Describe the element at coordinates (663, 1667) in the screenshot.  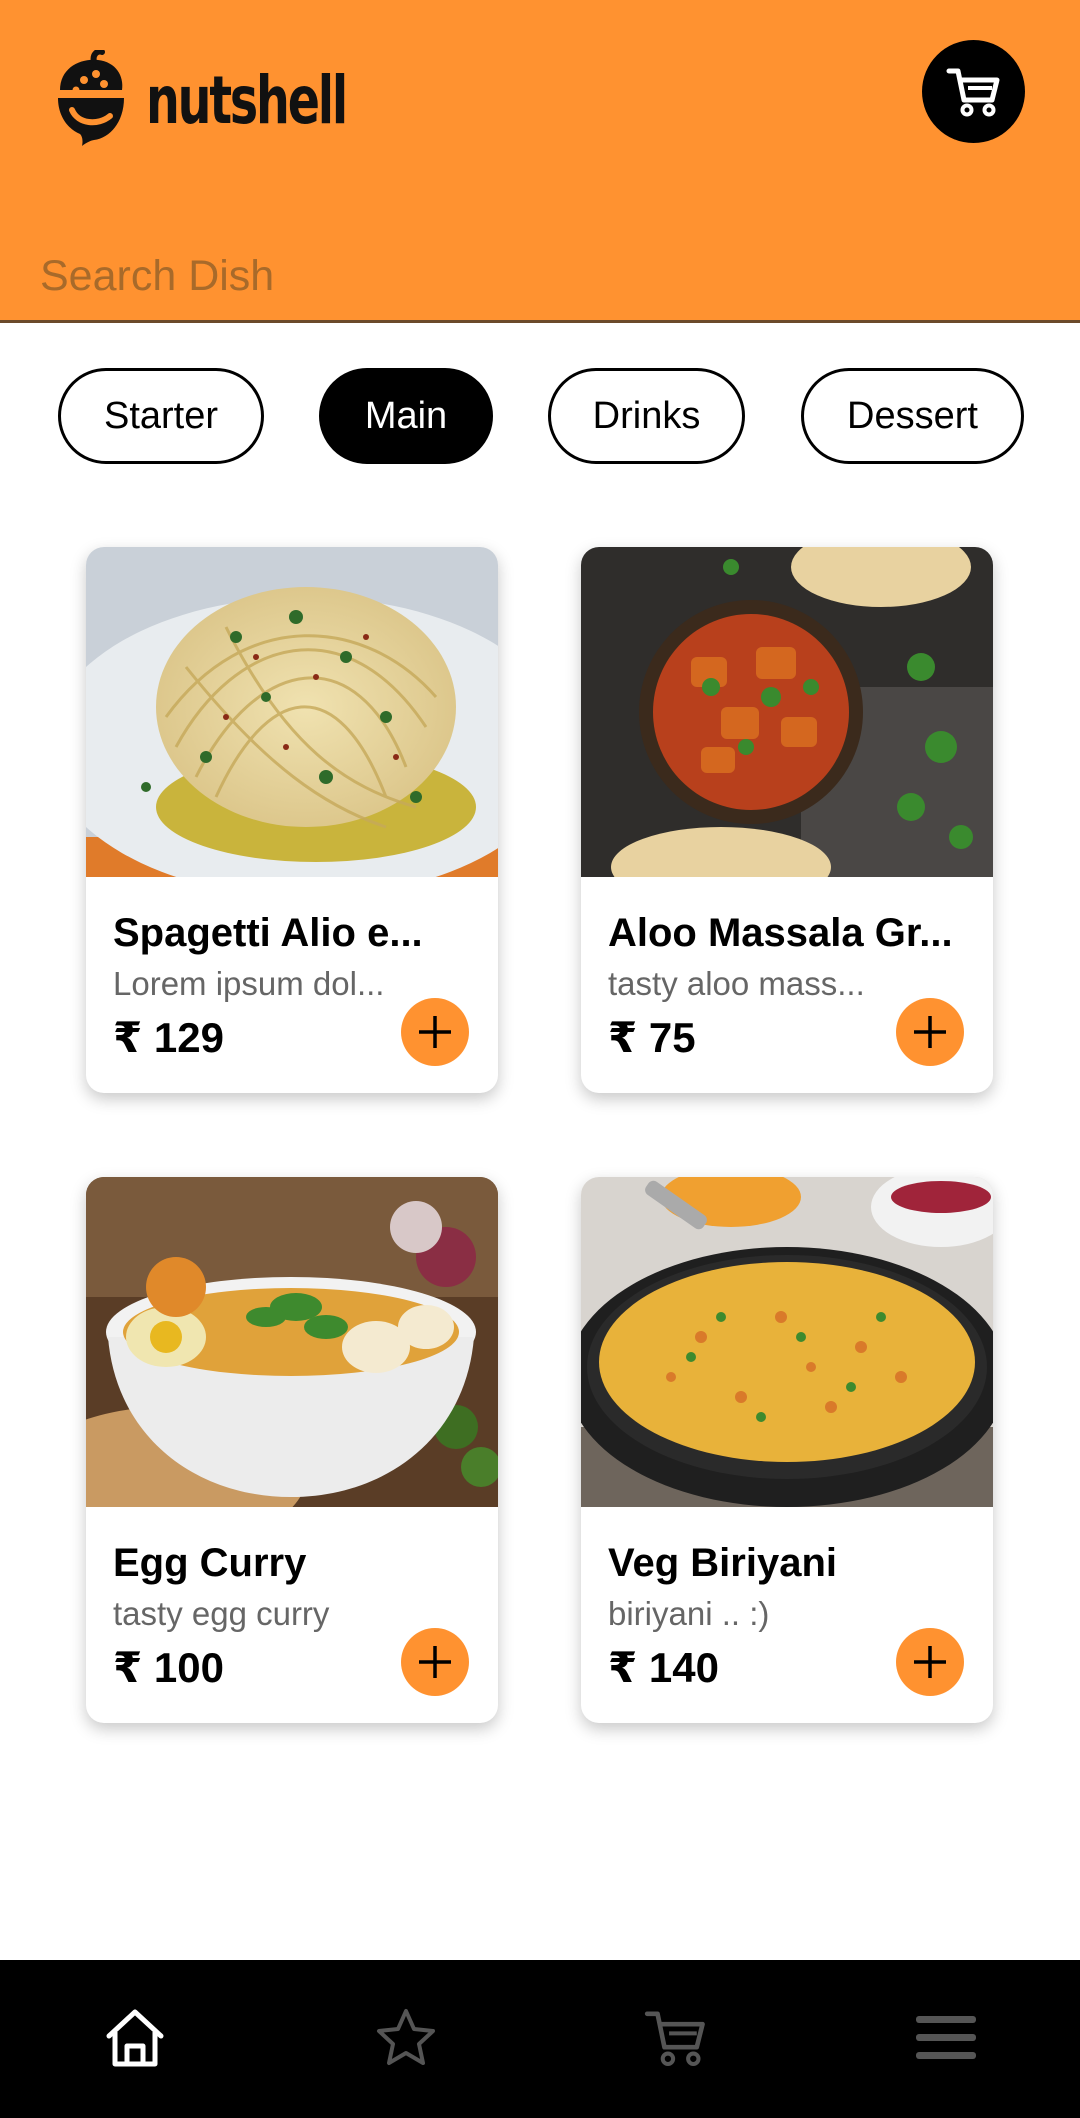
I see `dish-price: ₹ 140` at that location.